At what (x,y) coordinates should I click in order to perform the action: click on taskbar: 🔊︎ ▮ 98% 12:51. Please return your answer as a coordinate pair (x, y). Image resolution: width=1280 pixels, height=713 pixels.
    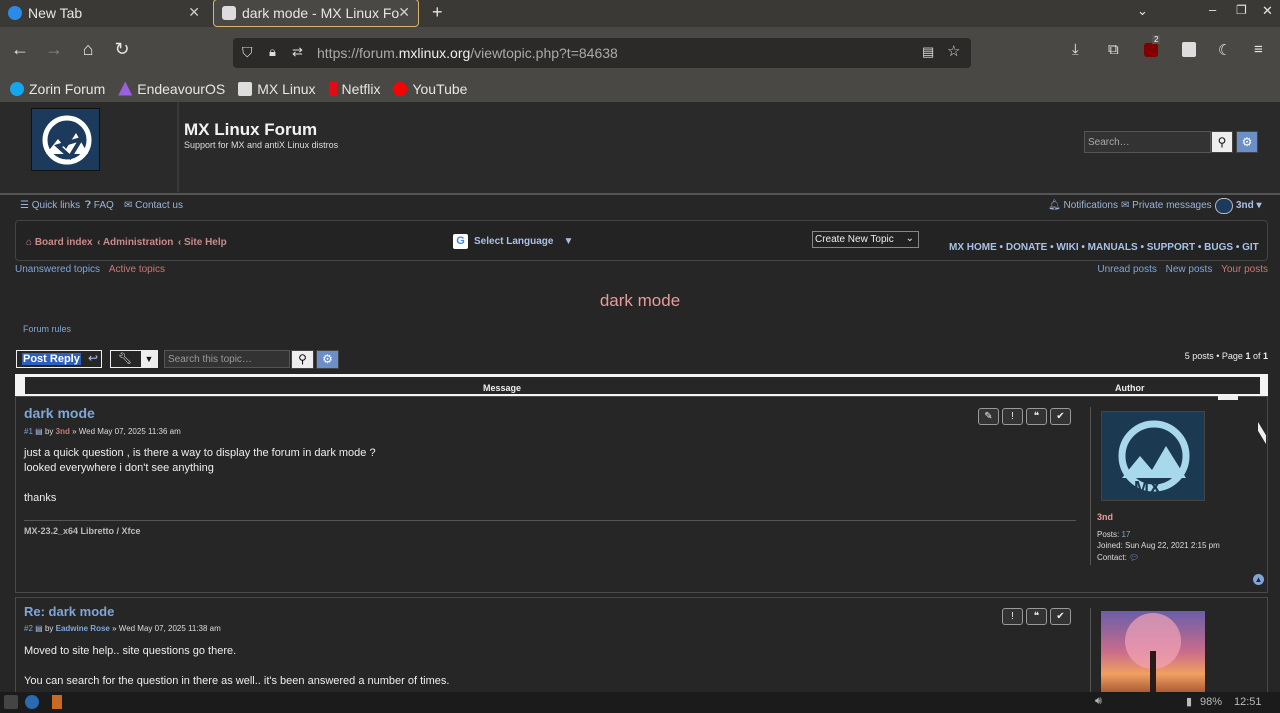
    Looking at the image, I should click on (640, 702).